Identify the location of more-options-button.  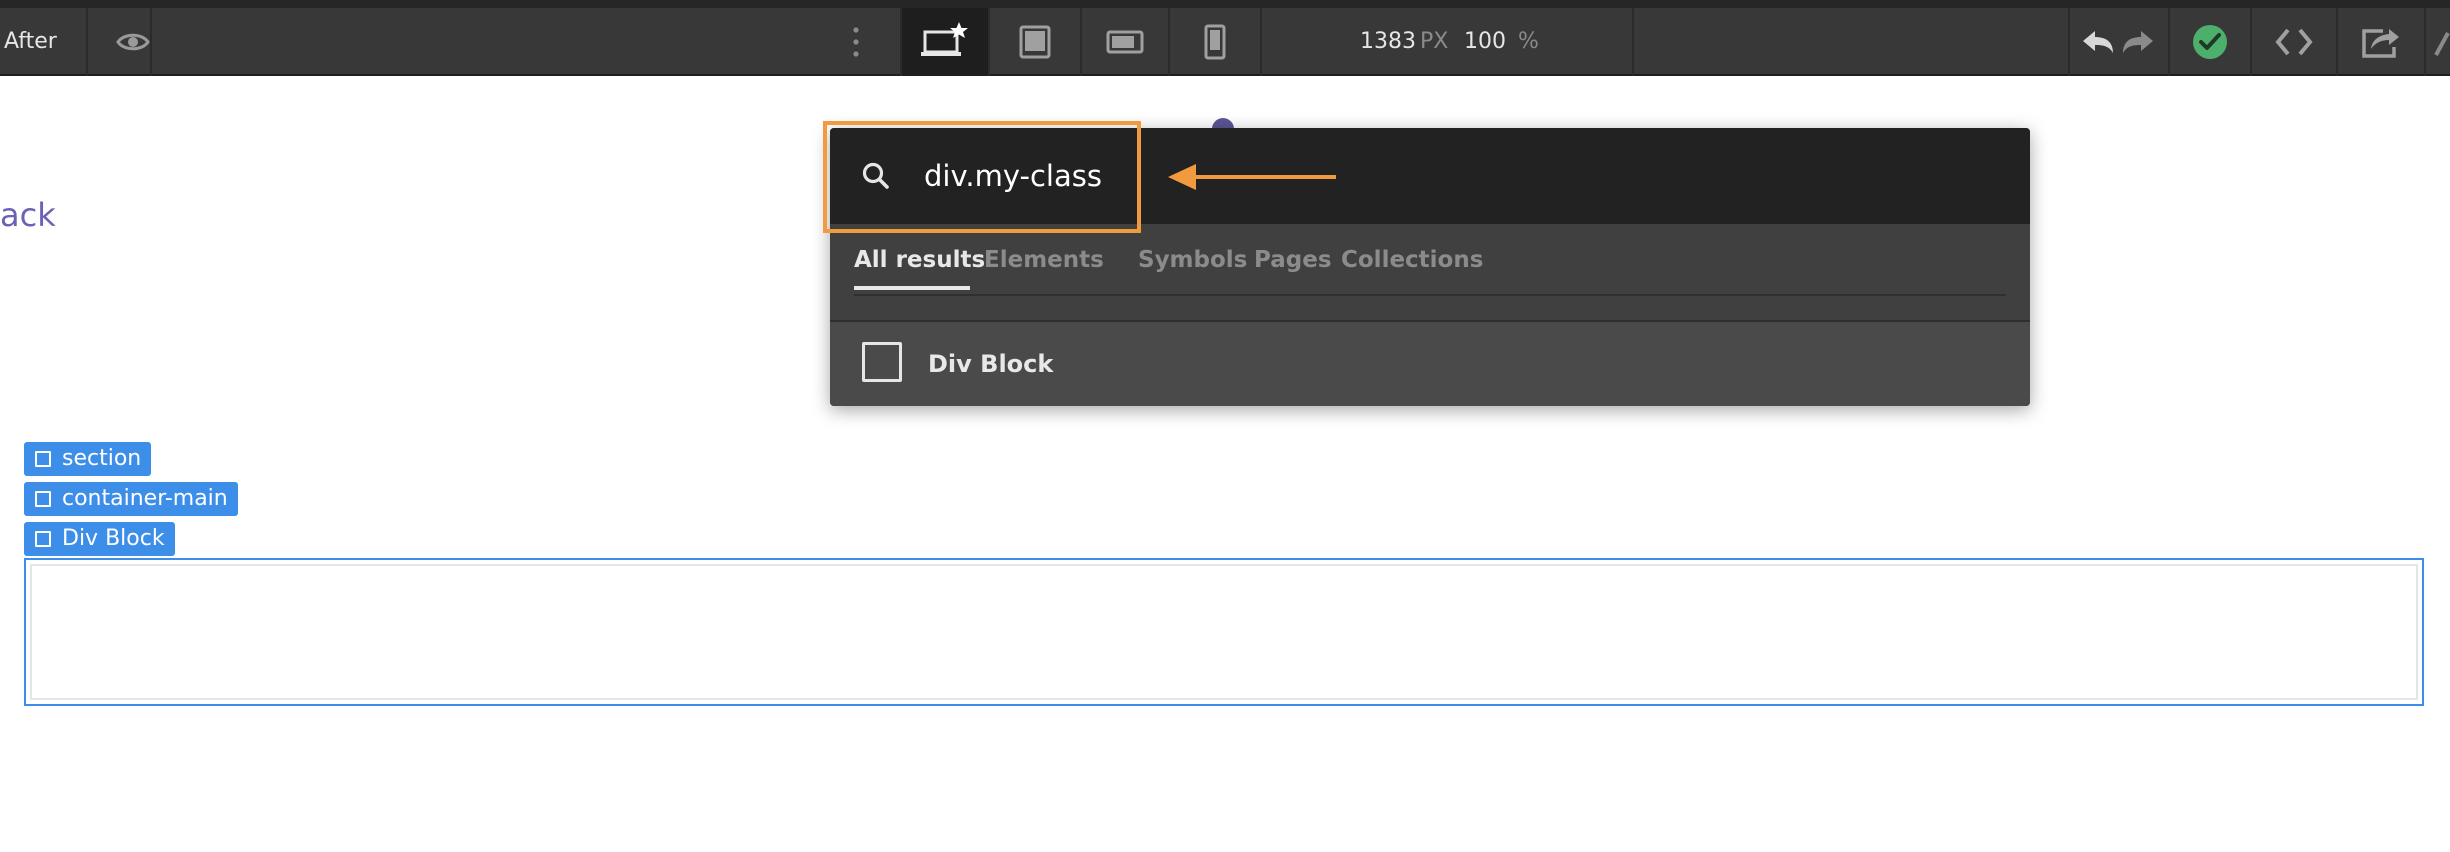
(856, 42).